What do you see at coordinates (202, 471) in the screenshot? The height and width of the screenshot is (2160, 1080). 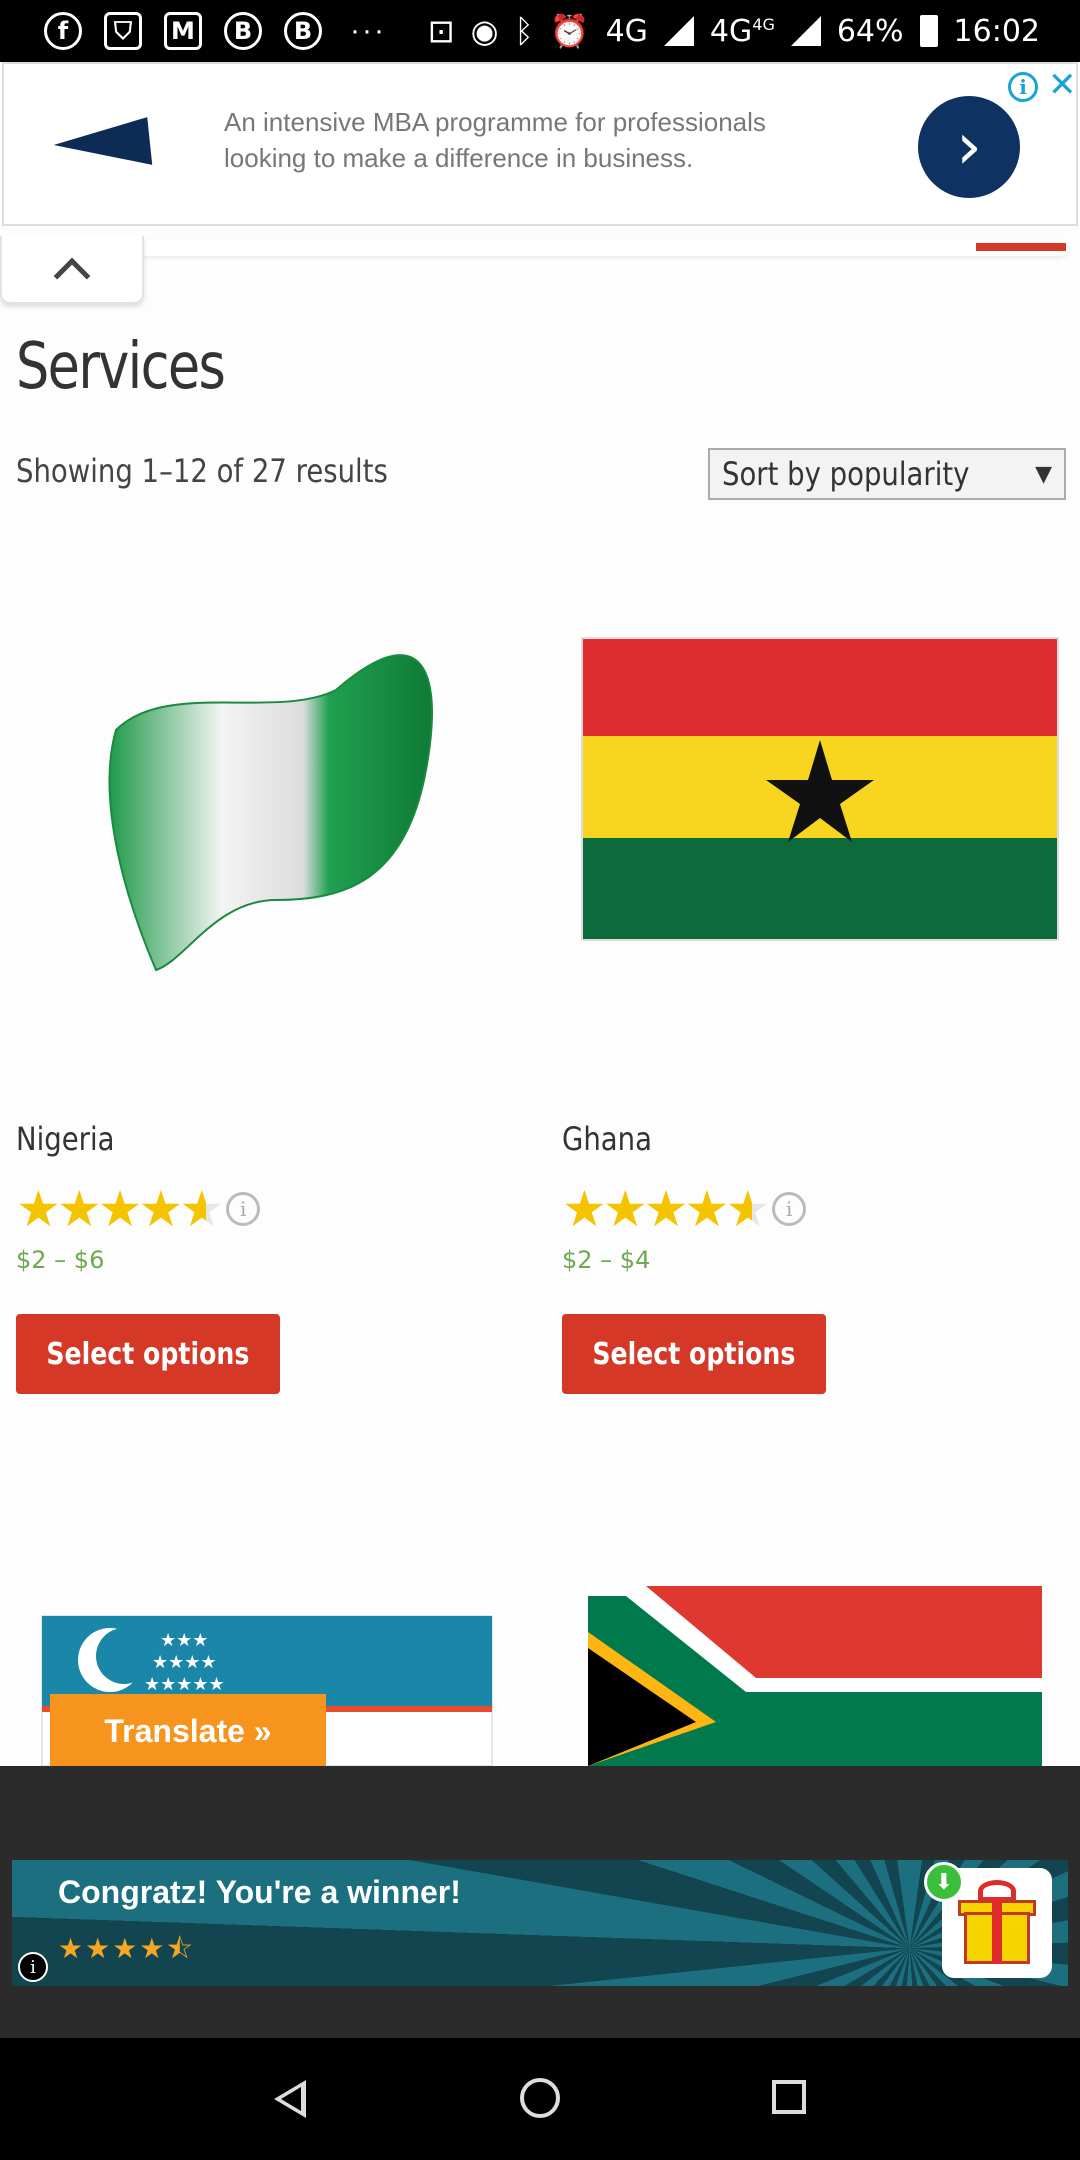 I see `result-count: Showing 1–12 of 27 results` at bounding box center [202, 471].